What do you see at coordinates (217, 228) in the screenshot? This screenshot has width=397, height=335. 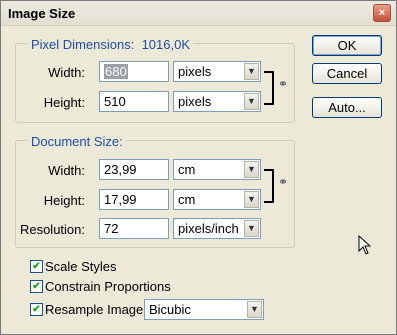 I see `resolution-unit-select: pixels/inch ▼` at bounding box center [217, 228].